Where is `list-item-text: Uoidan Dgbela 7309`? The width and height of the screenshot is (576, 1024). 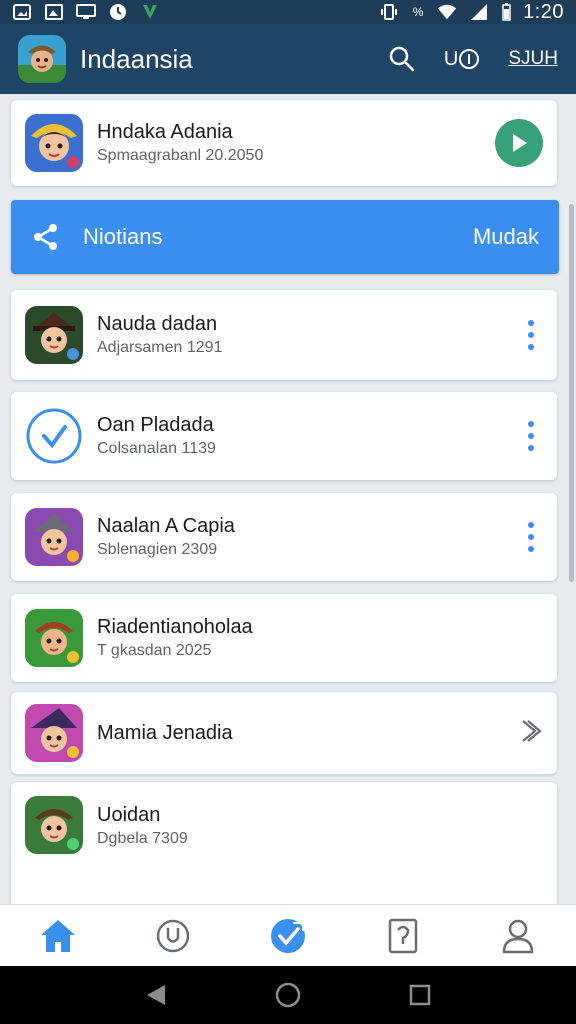 list-item-text: Uoidan Dgbela 7309 is located at coordinates (320, 823).